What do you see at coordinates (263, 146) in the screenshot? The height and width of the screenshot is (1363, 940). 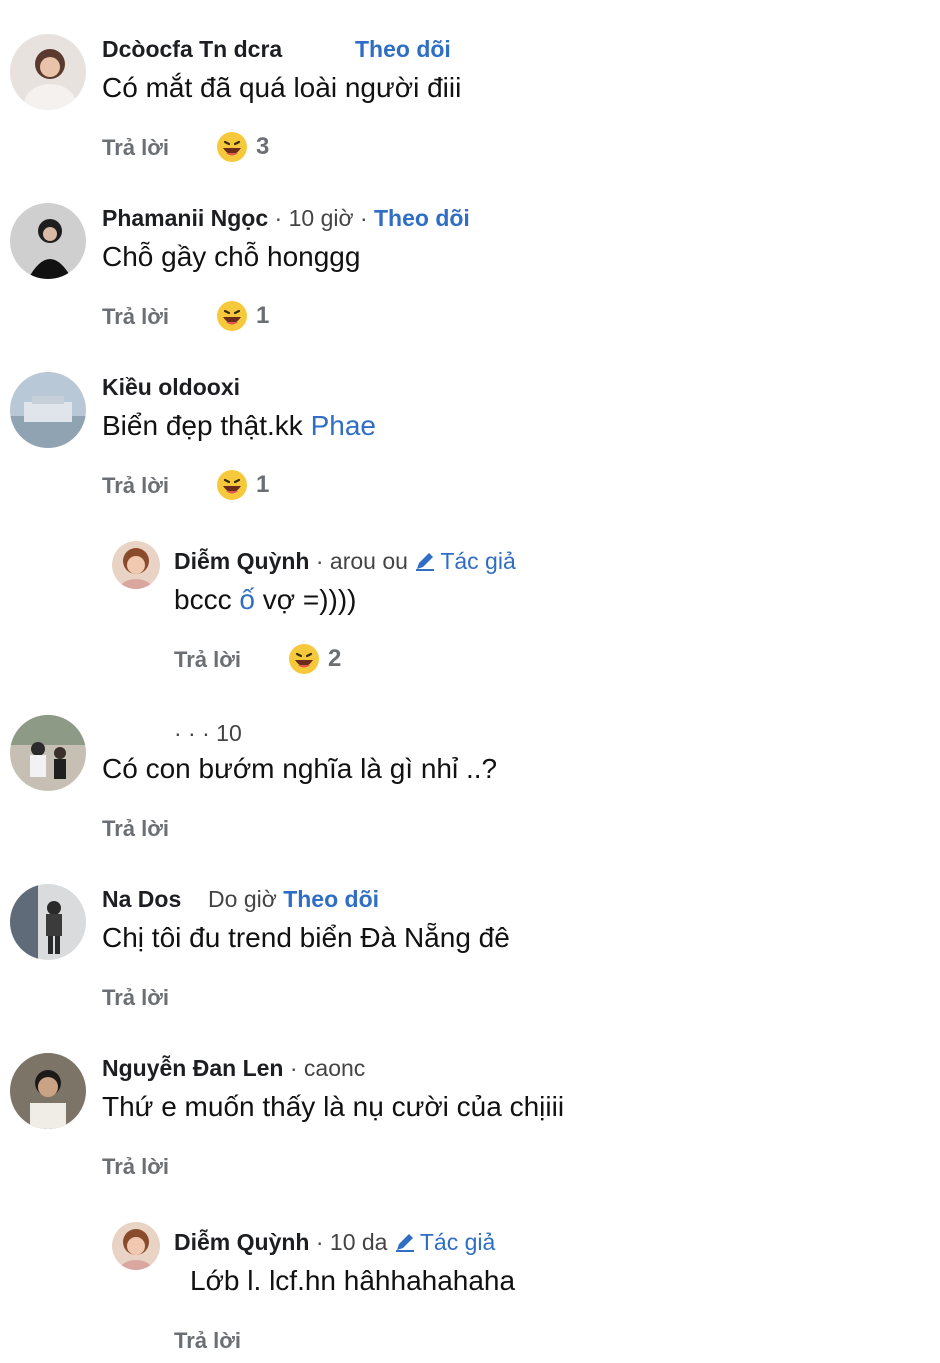 I see `reaction-count: 3` at bounding box center [263, 146].